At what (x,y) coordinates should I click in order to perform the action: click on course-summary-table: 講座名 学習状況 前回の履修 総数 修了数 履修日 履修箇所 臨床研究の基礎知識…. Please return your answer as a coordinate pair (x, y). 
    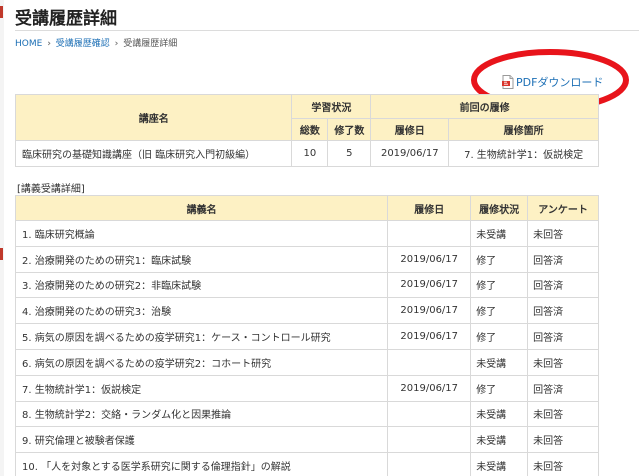
    Looking at the image, I should click on (306, 130).